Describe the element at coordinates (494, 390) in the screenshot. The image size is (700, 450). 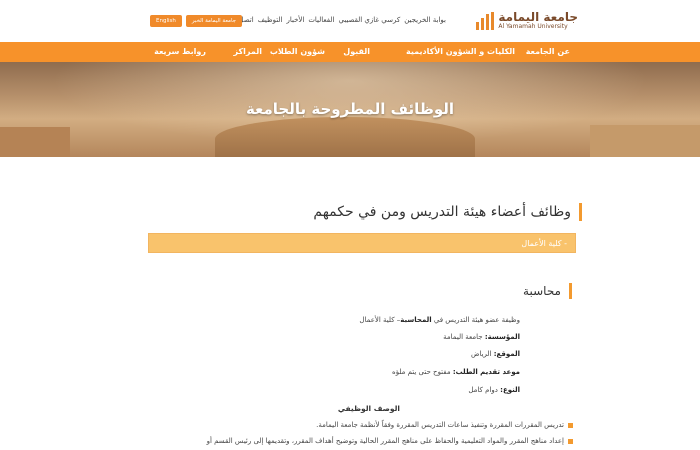
I see `job-type-line: النوع: دوام كامل` at that location.